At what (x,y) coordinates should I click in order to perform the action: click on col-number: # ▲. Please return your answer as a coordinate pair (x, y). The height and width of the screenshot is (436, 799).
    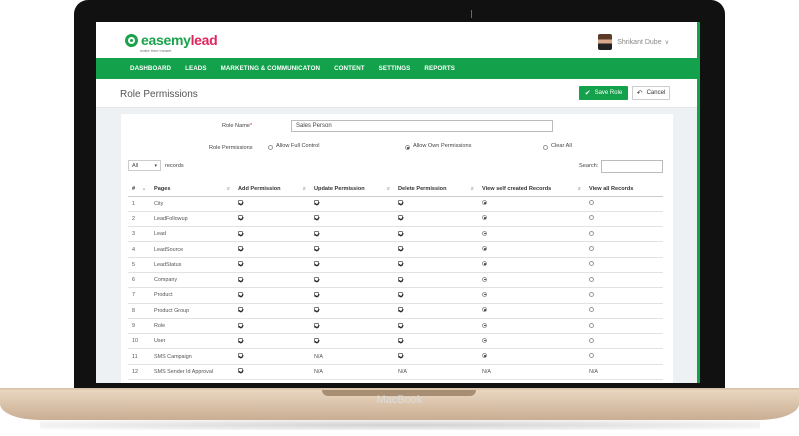
    Looking at the image, I should click on (139, 189).